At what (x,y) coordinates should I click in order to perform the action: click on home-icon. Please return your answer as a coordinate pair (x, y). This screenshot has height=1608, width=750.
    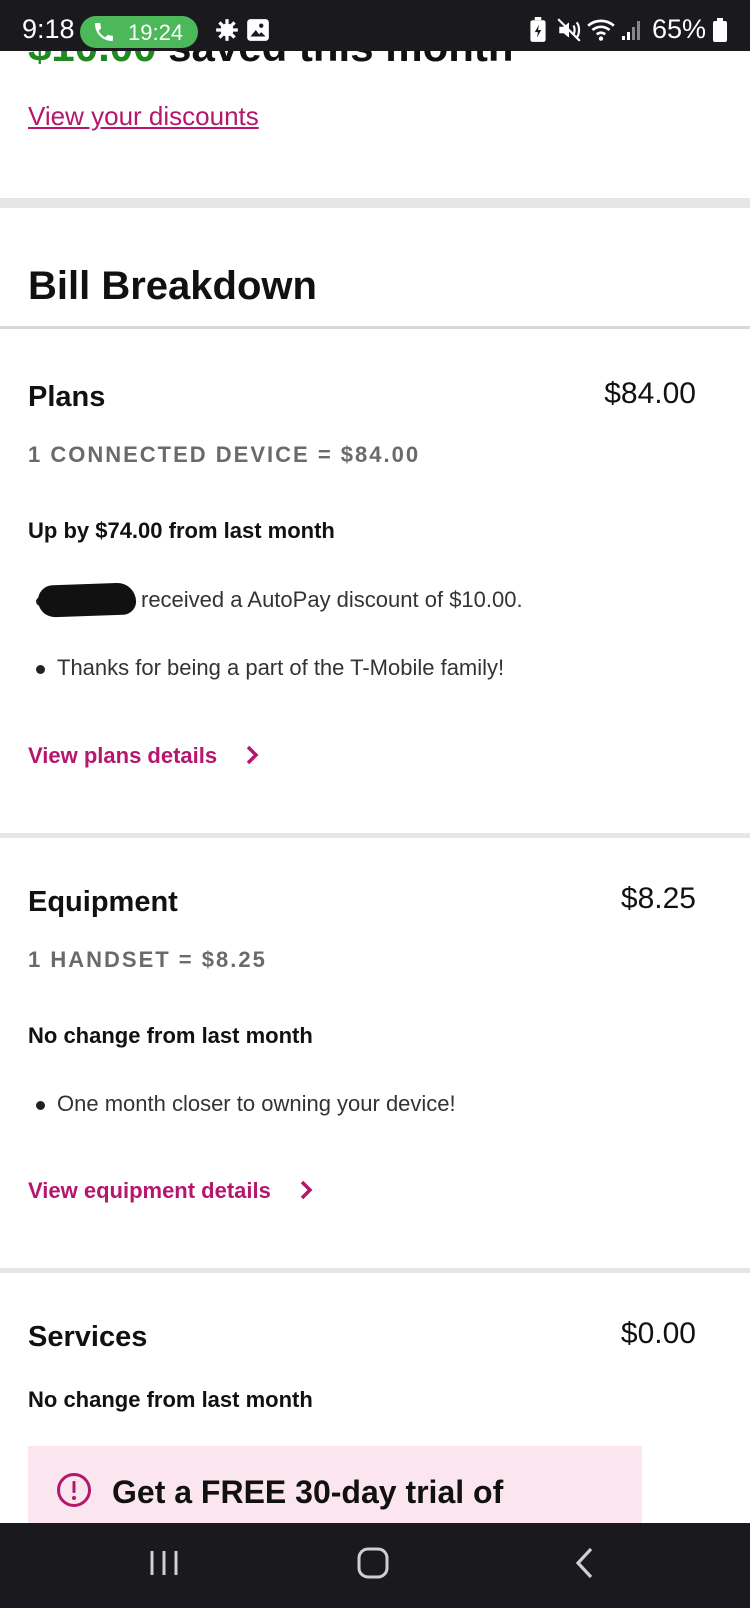
    Looking at the image, I should click on (373, 1563).